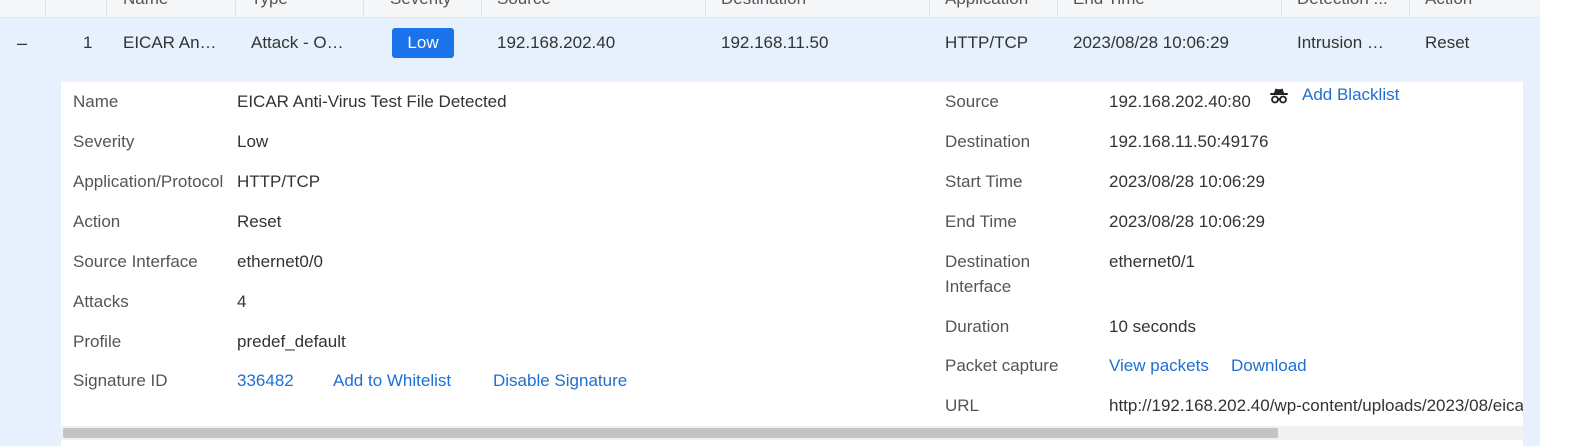 The height and width of the screenshot is (446, 1574). Describe the element at coordinates (423, 43) in the screenshot. I see `severity-badge: Low` at that location.